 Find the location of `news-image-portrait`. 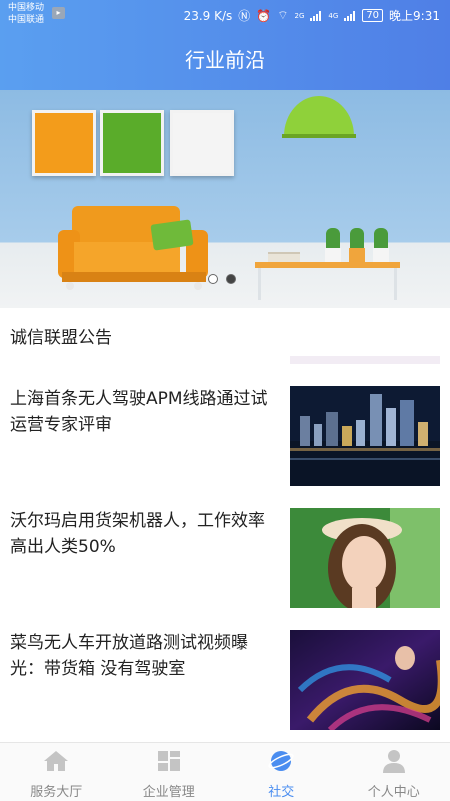

news-image-portrait is located at coordinates (365, 558).